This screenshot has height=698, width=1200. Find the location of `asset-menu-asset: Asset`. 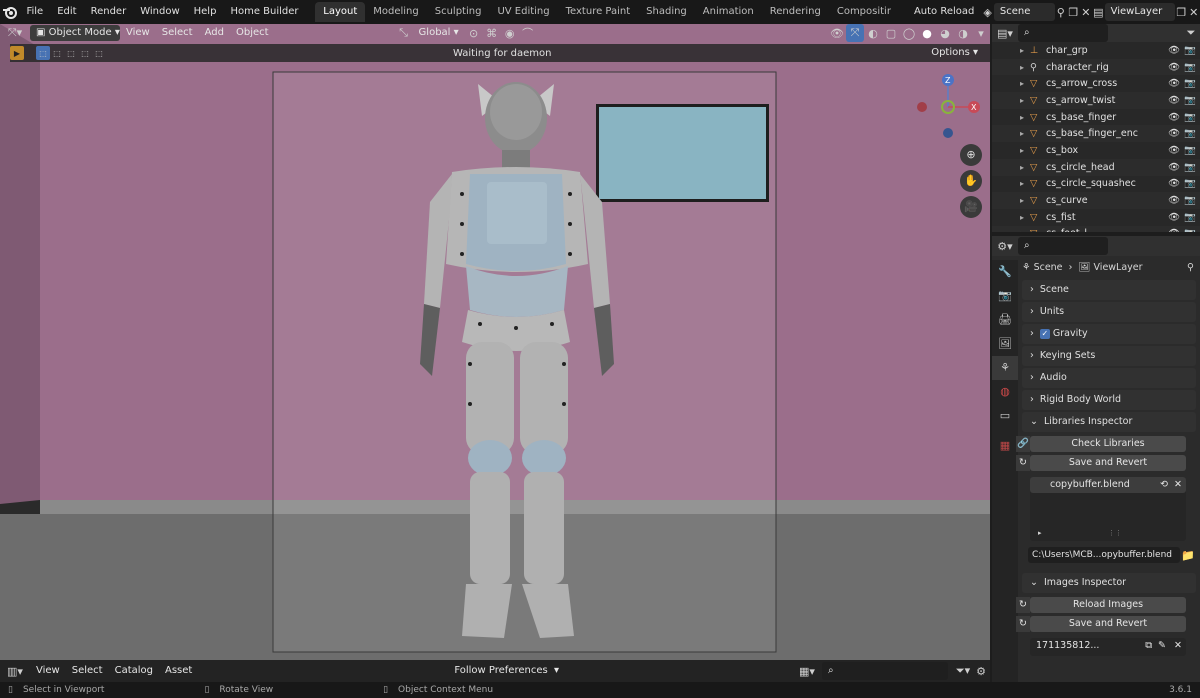

asset-menu-asset: Asset is located at coordinates (178, 671).